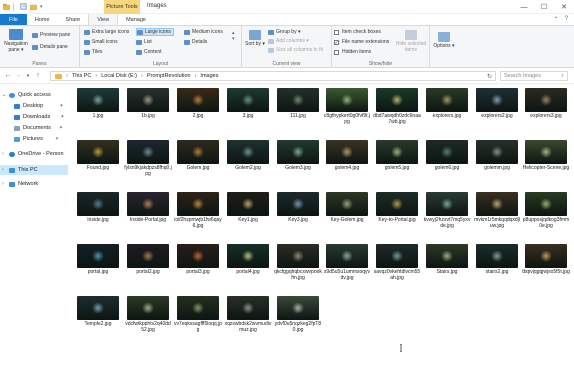 This screenshot has height=391, width=574. I want to click on file-item: explorers3.jpg, so click(546, 107).